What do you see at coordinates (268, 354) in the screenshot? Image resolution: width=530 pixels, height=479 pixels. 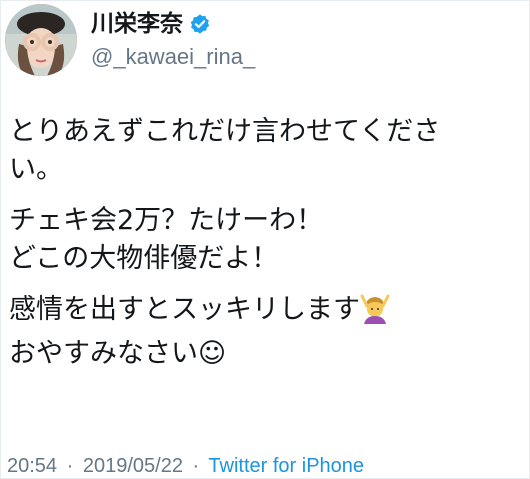 I see `tweet-line-with-emoji: おやすみなさい☺` at bounding box center [268, 354].